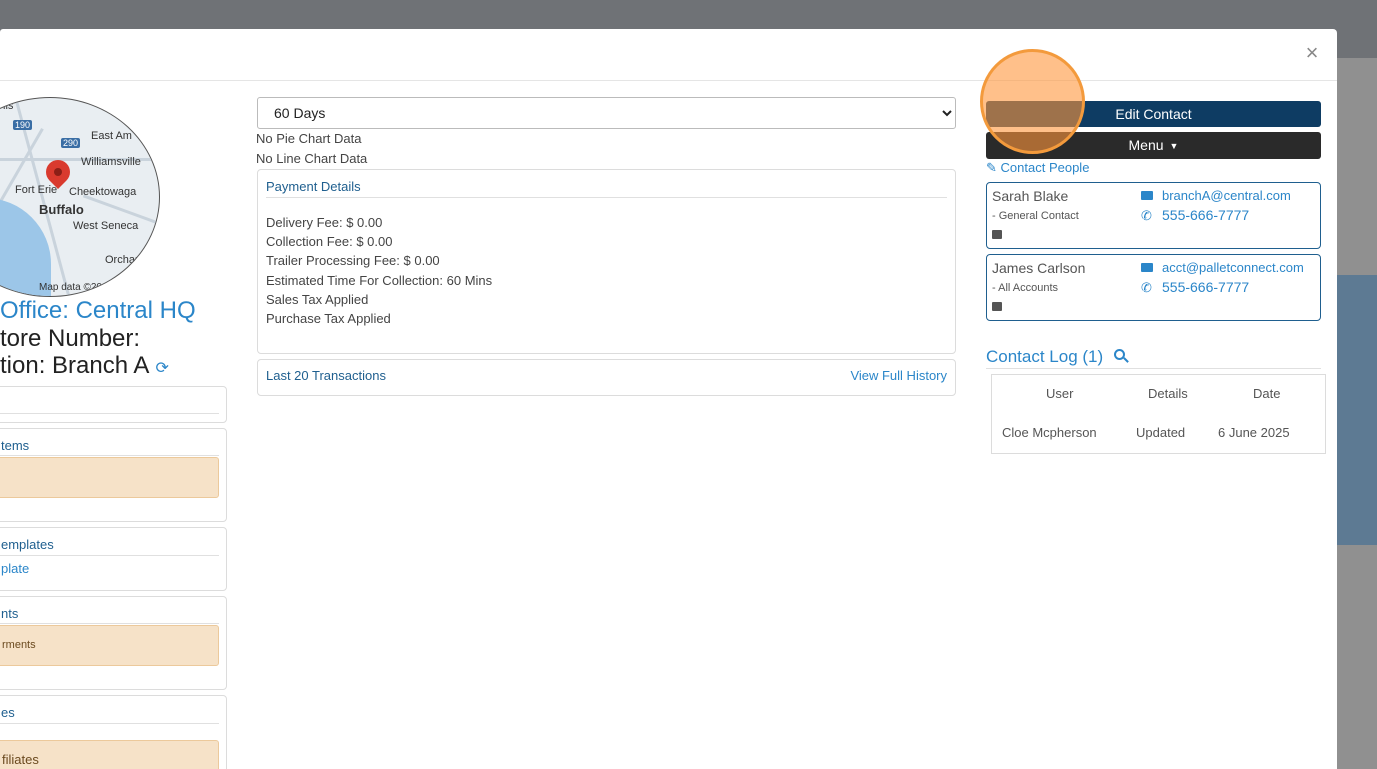  Describe the element at coordinates (111, 162) in the screenshot. I see `map-label: Williamsville` at that location.